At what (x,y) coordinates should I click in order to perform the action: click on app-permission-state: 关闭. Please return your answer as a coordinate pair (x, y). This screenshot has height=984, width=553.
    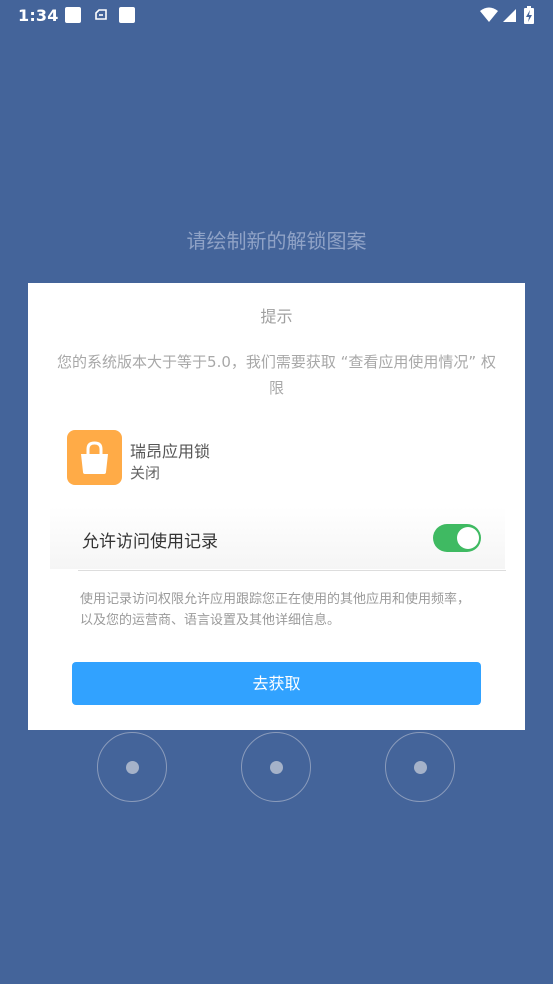
    Looking at the image, I should click on (145, 473).